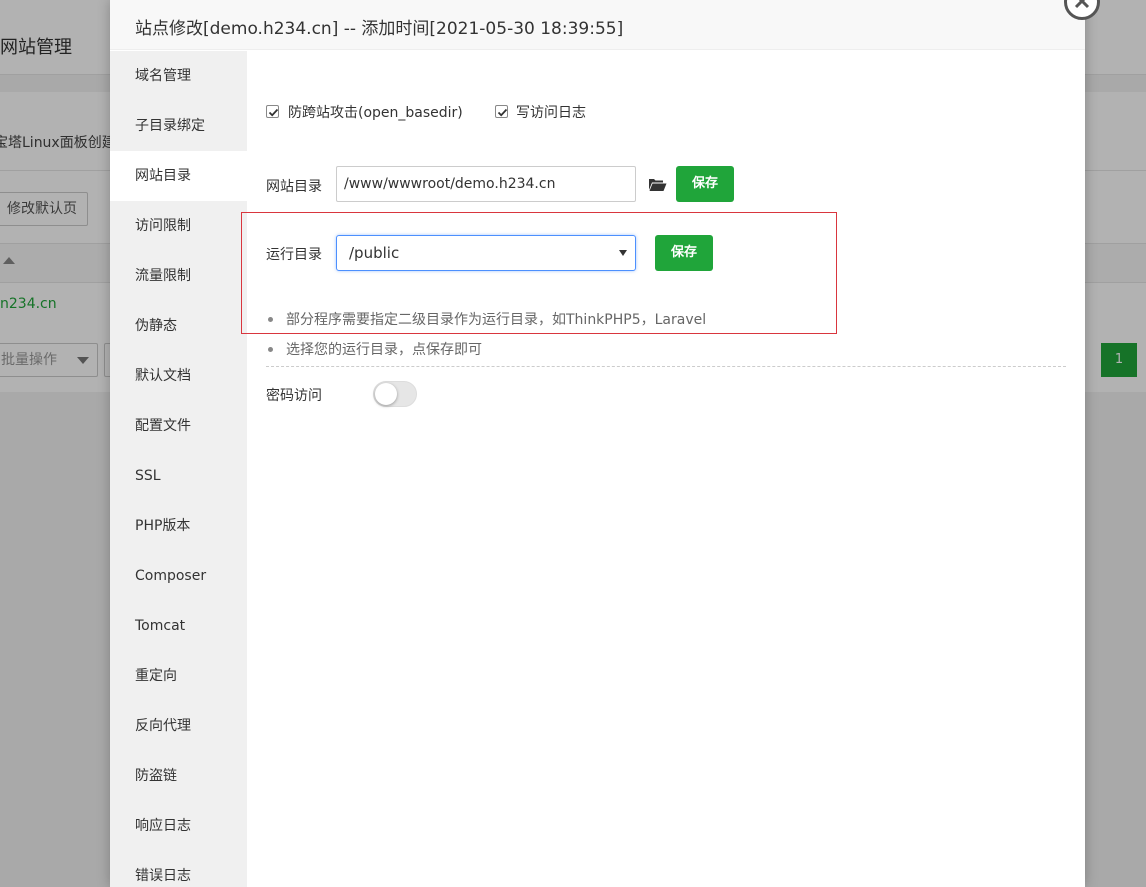 The image size is (1146, 887). What do you see at coordinates (178, 326) in the screenshot?
I see `sidebar-item-rewrite: 伪静态` at bounding box center [178, 326].